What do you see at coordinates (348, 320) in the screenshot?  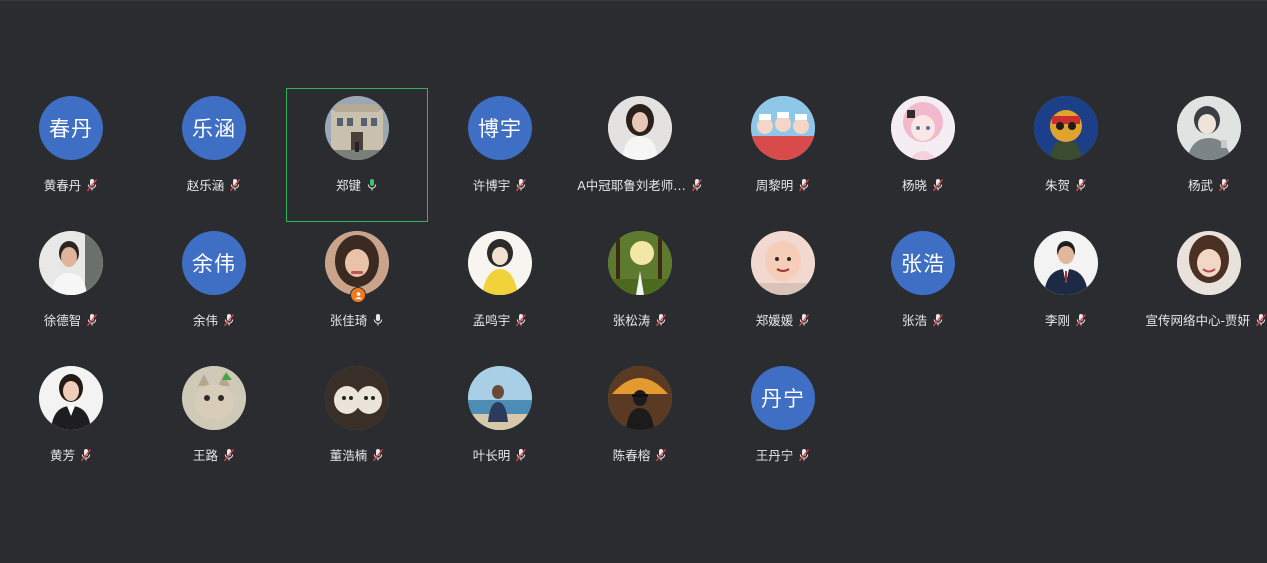 I see `participant-name: 张佳琦` at bounding box center [348, 320].